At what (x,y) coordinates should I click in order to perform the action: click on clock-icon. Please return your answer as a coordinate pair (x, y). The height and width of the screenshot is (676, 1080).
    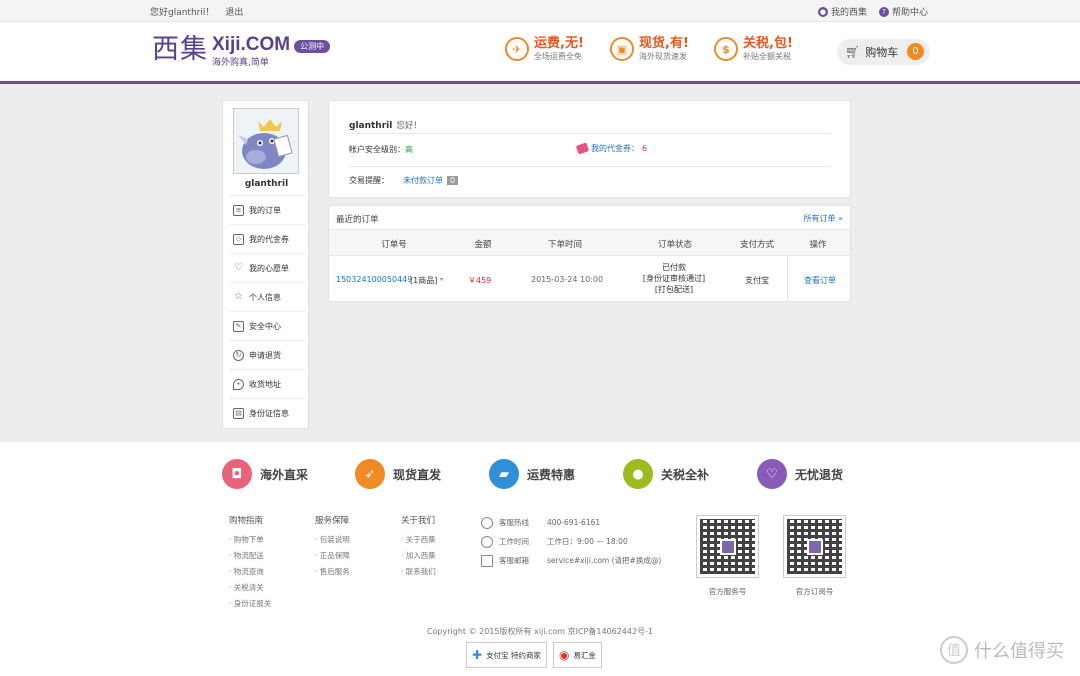
    Looking at the image, I should click on (487, 541).